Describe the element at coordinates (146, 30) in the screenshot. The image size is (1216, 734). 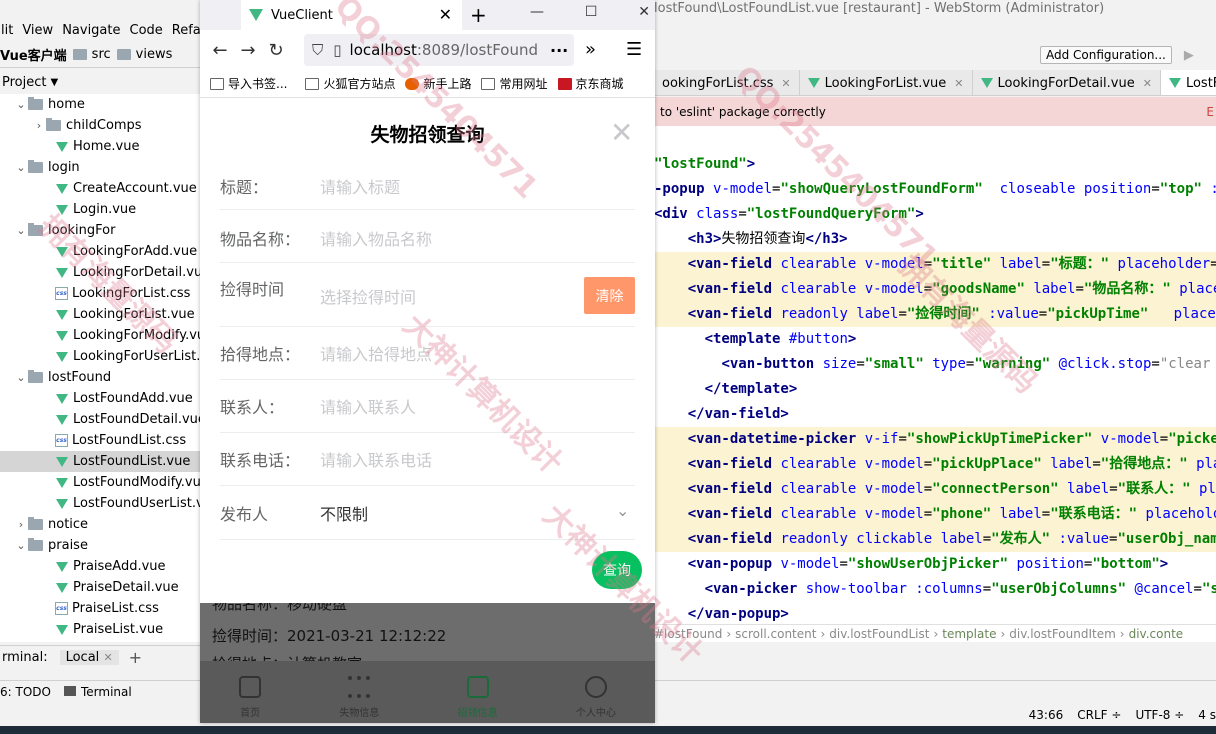
I see `menu-item-code: Code` at that location.